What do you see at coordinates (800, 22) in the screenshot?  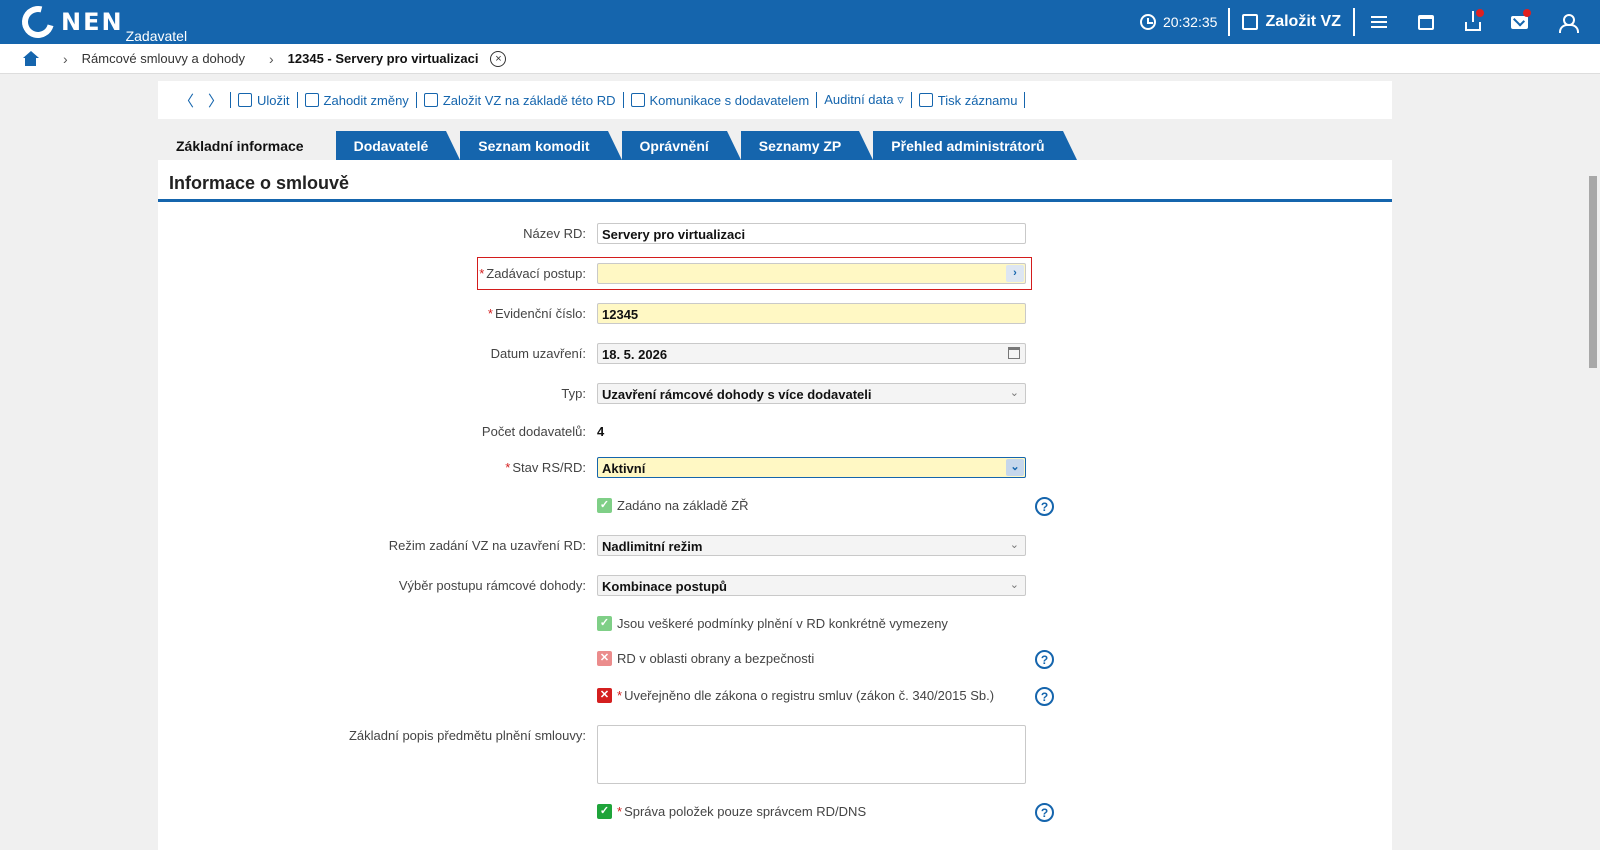 I see `top-bar: NEN Zadavatel 20:32:35 Založit VZ` at bounding box center [800, 22].